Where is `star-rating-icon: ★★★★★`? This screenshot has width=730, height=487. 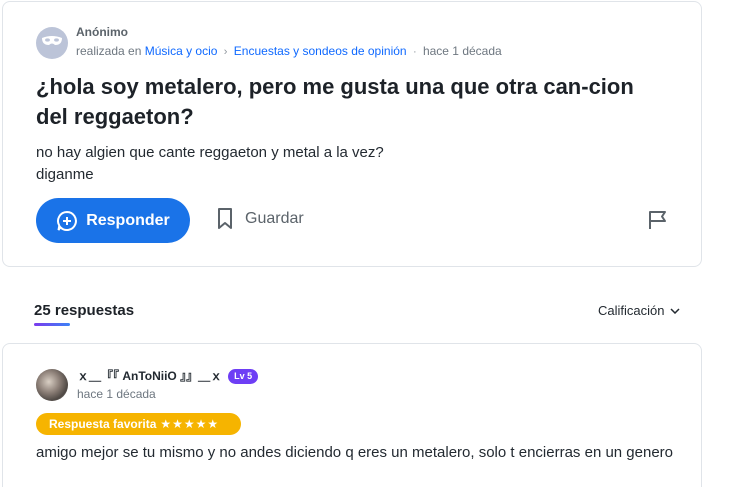 star-rating-icon: ★★★★★ is located at coordinates (190, 424).